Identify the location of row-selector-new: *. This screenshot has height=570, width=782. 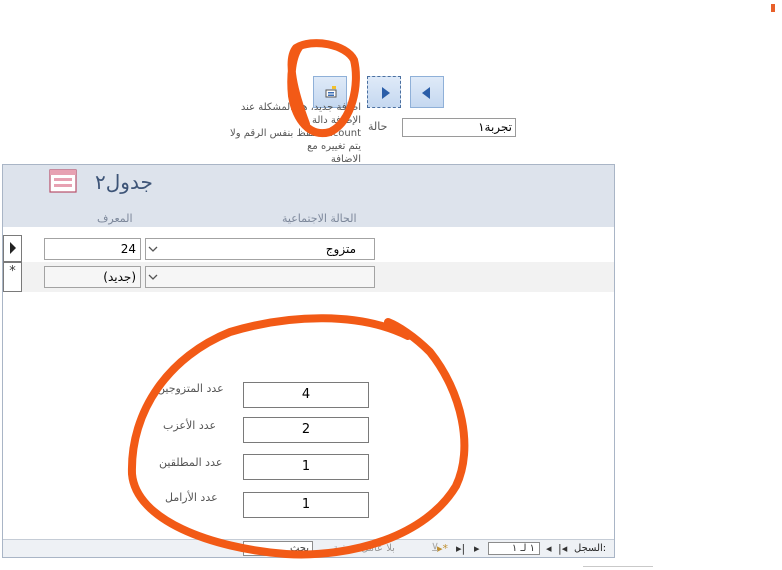
(12, 277).